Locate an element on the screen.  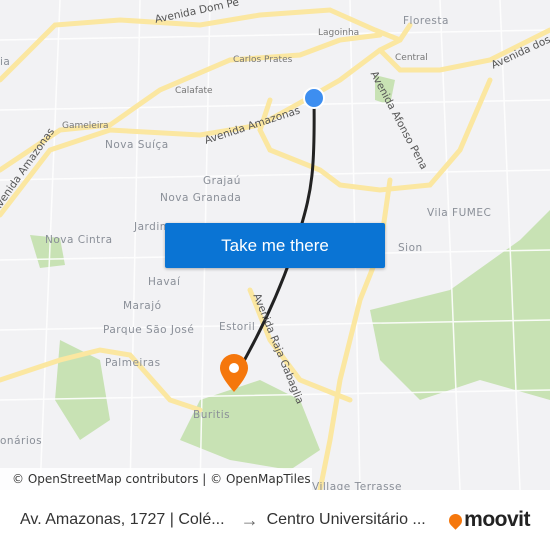
map-label: Nova Granada is located at coordinates (201, 198).